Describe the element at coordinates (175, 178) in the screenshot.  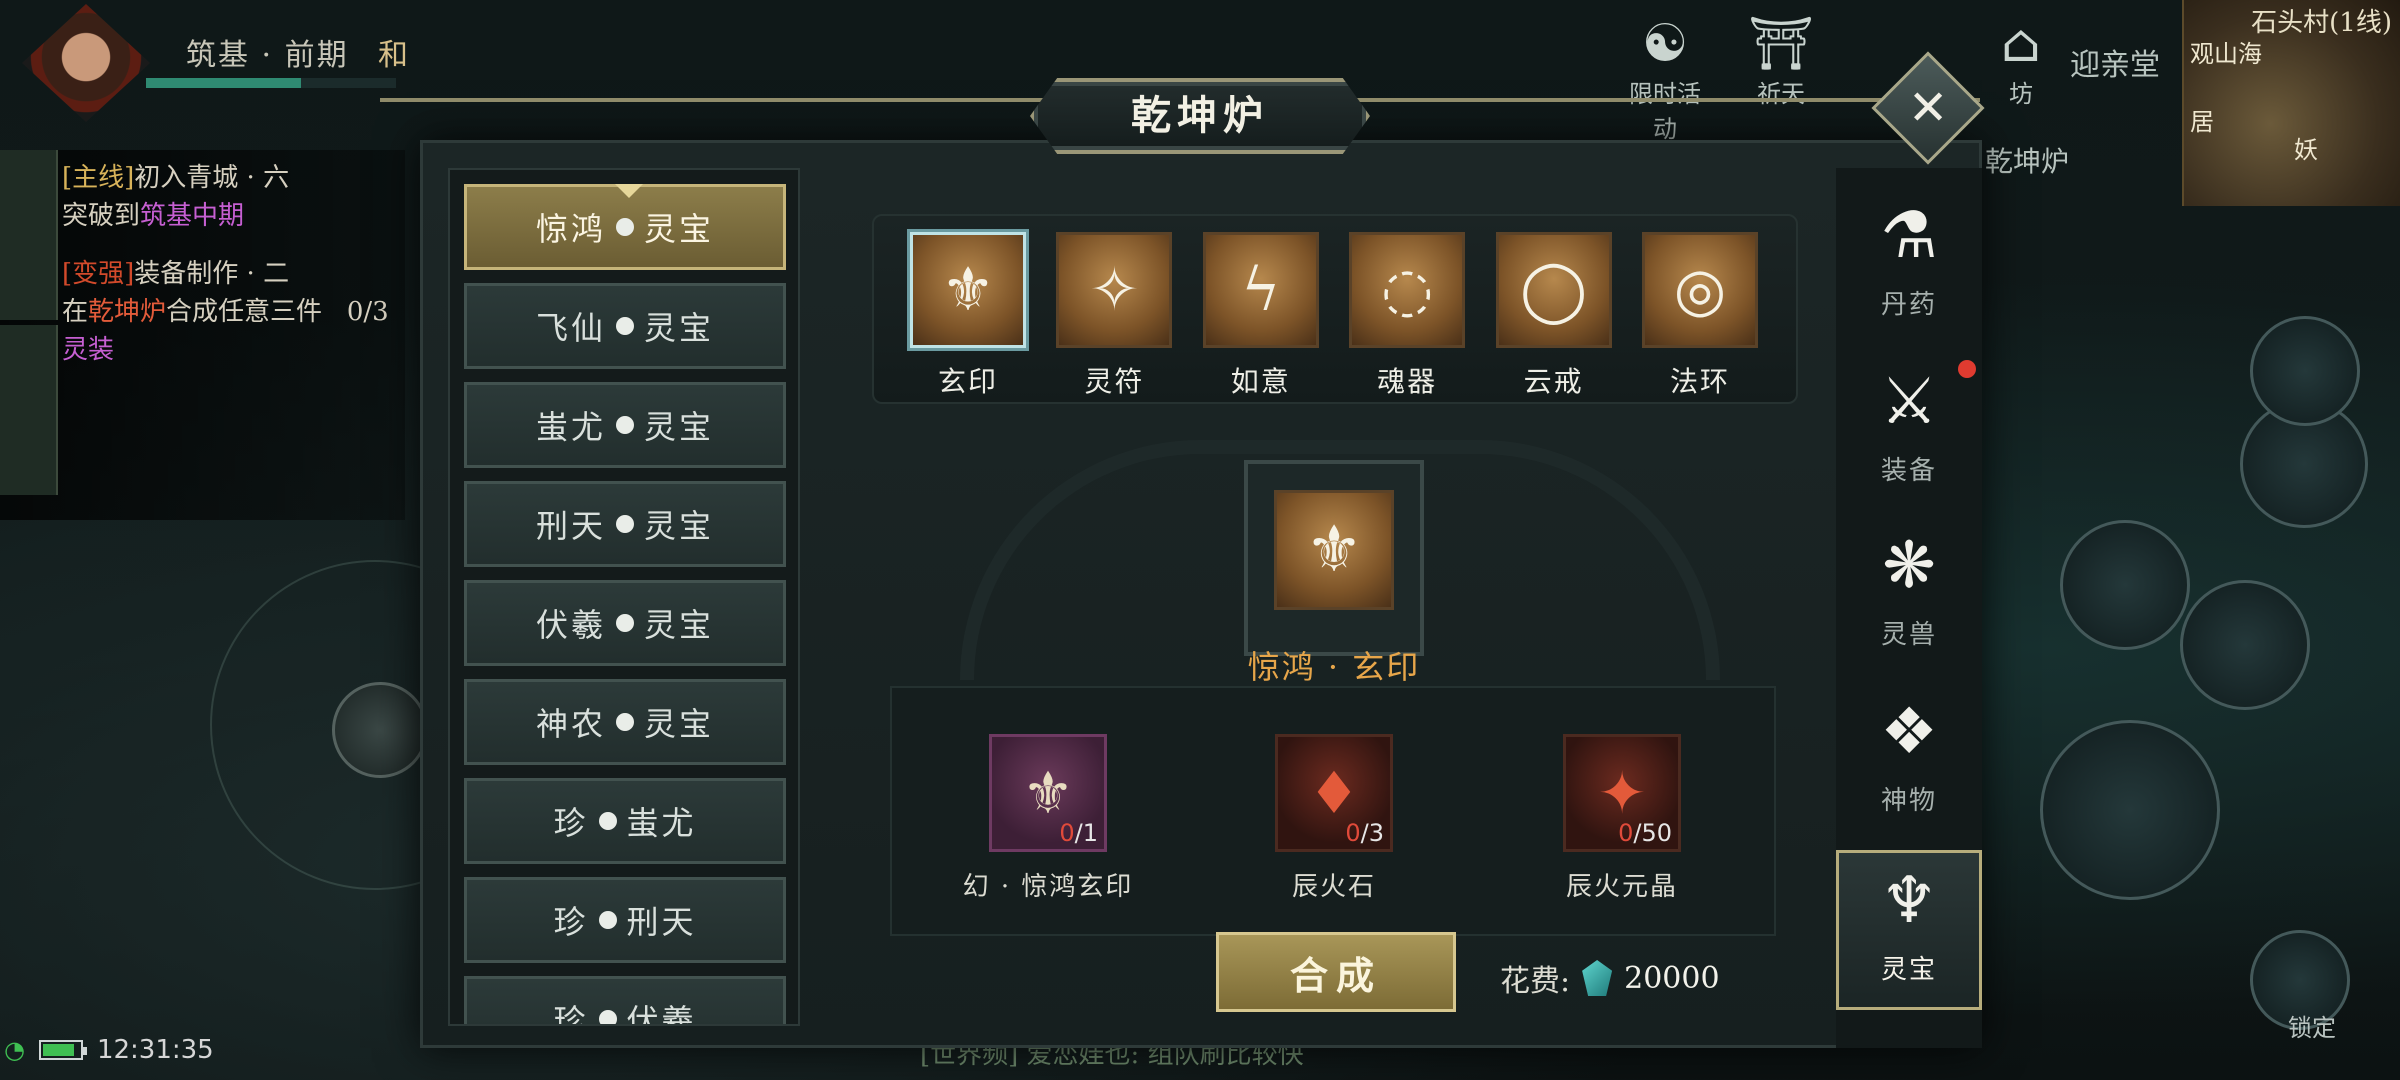
I see `quest-main-title: [主线]初入青城 · 六` at that location.